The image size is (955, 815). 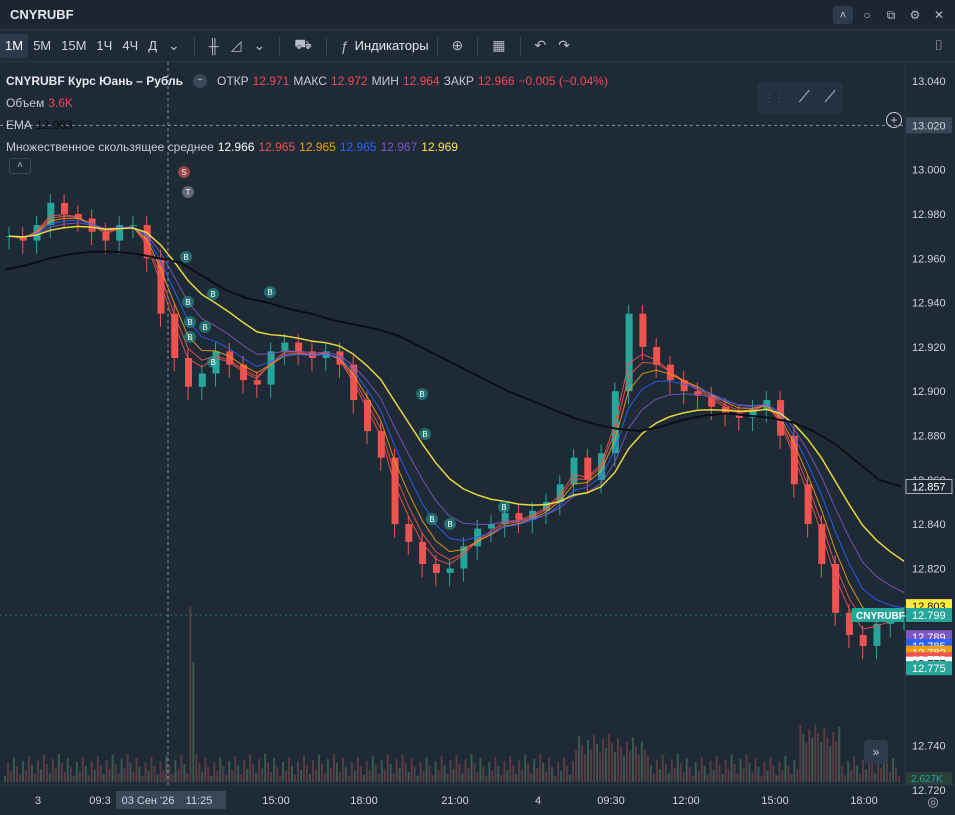 What do you see at coordinates (303, 45) in the screenshot?
I see `cart-icon: ⛟` at bounding box center [303, 45].